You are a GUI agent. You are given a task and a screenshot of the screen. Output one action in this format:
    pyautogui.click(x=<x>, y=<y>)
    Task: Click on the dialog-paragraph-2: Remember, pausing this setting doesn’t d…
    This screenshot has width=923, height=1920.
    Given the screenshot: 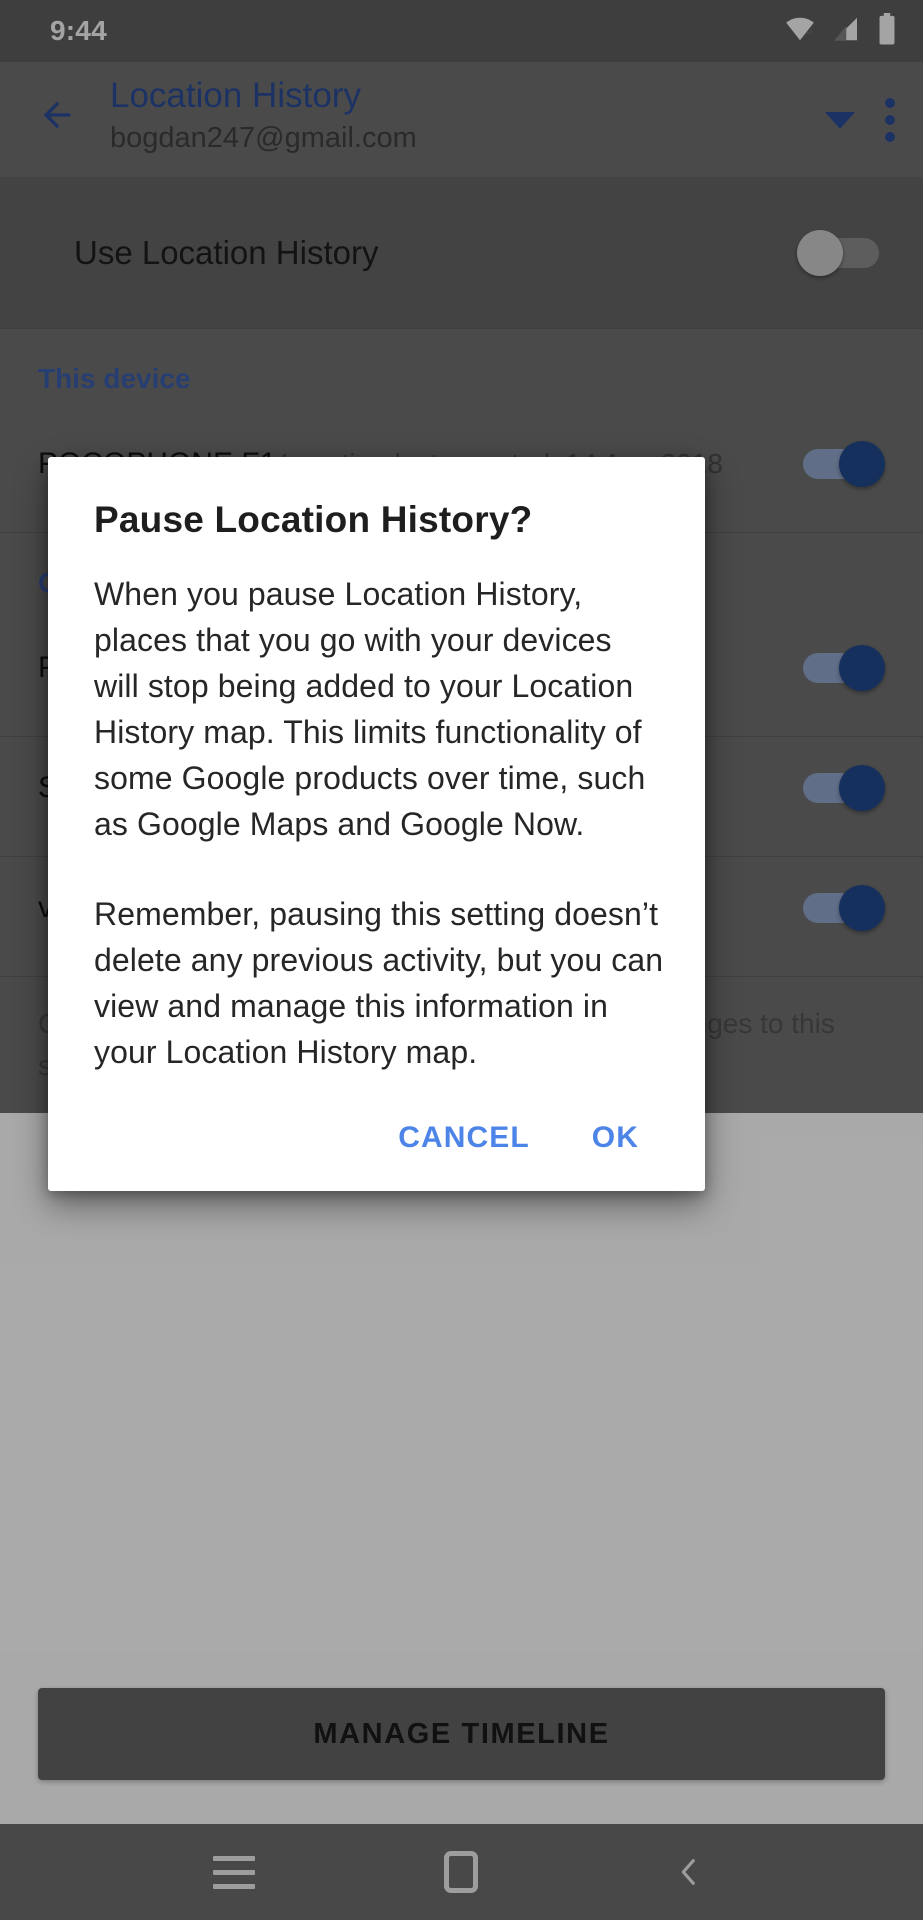 What is the action you would take?
    pyautogui.click(x=379, y=983)
    